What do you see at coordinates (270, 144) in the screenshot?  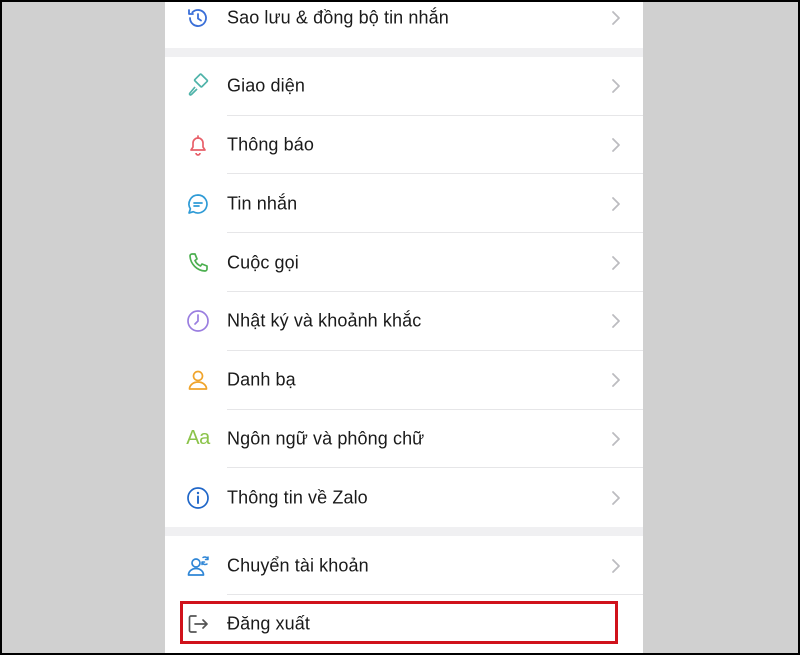 I see `menu-item-label: Thông báo` at bounding box center [270, 144].